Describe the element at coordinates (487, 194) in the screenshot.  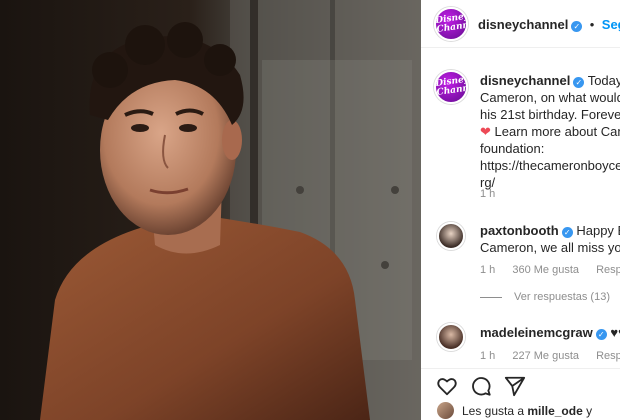
I see `caption-time: 1 h` at that location.